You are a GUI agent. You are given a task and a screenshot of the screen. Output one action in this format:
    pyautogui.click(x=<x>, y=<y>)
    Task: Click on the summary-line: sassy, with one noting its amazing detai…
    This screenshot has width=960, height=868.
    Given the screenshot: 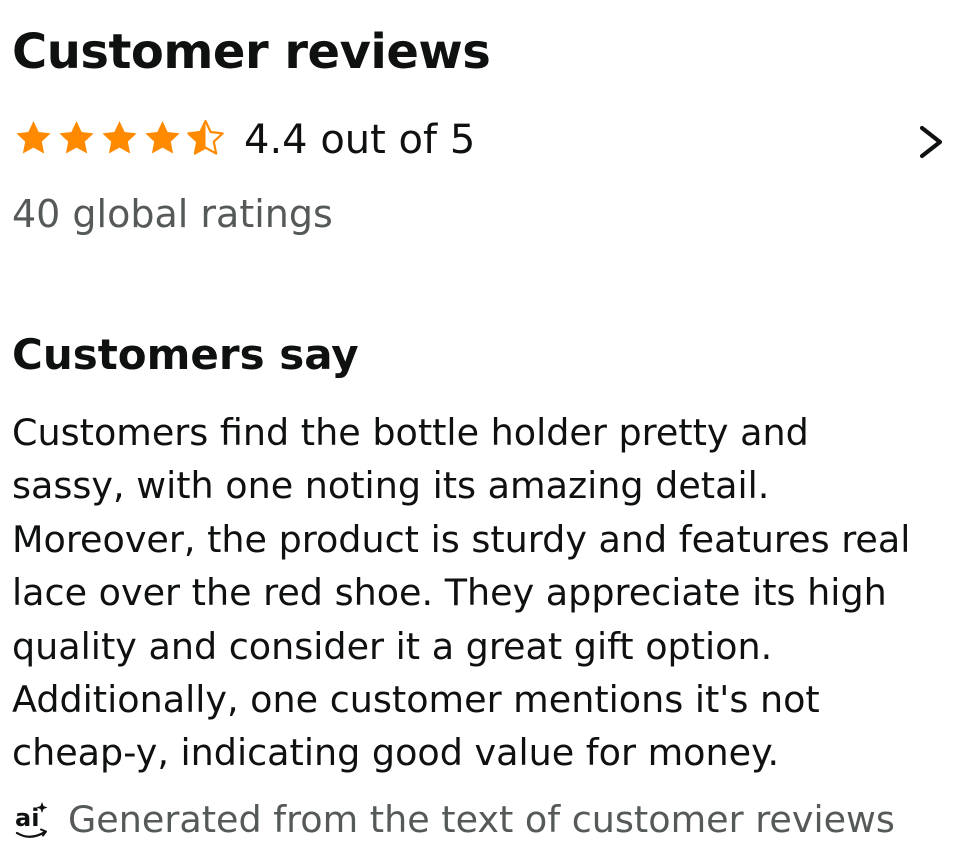 What is the action you would take?
    pyautogui.click(x=391, y=486)
    